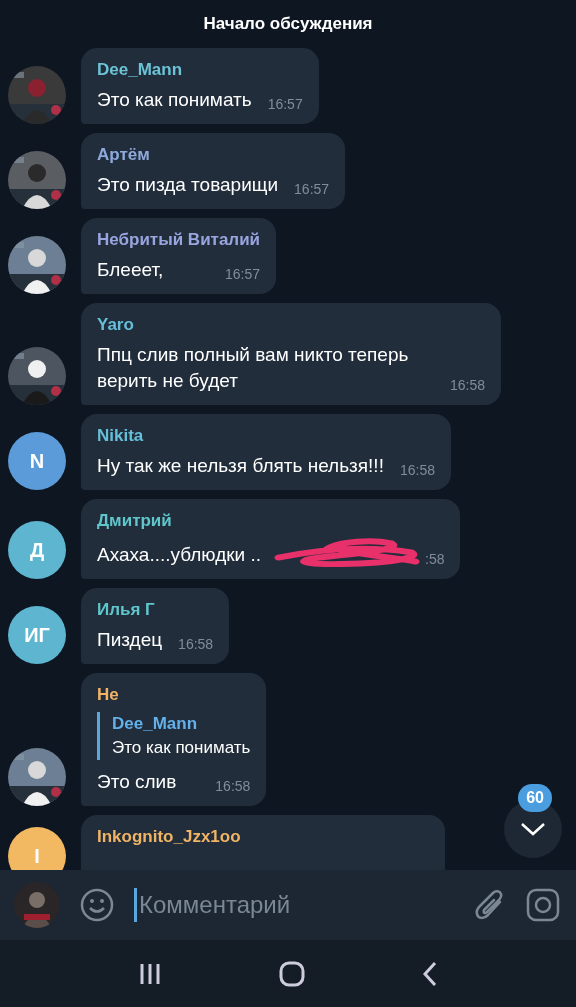 Image resolution: width=576 pixels, height=1007 pixels. What do you see at coordinates (150, 973) in the screenshot?
I see `recent-apps-icon` at bounding box center [150, 973].